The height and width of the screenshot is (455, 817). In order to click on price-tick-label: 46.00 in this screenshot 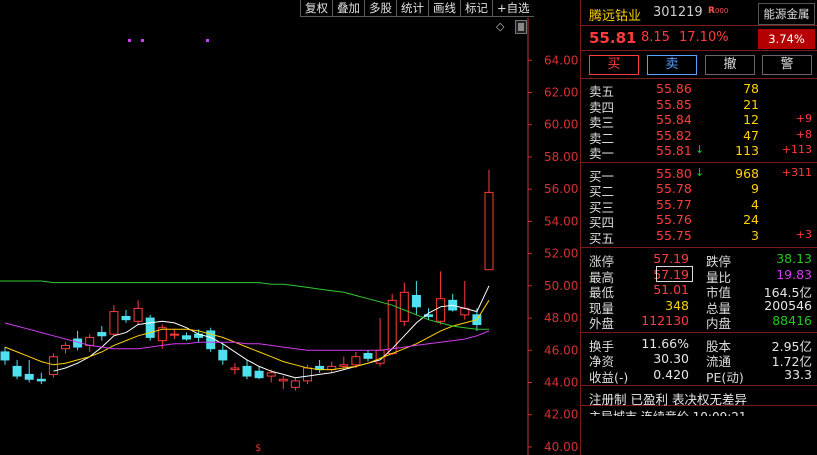, I will do `click(561, 350)`.